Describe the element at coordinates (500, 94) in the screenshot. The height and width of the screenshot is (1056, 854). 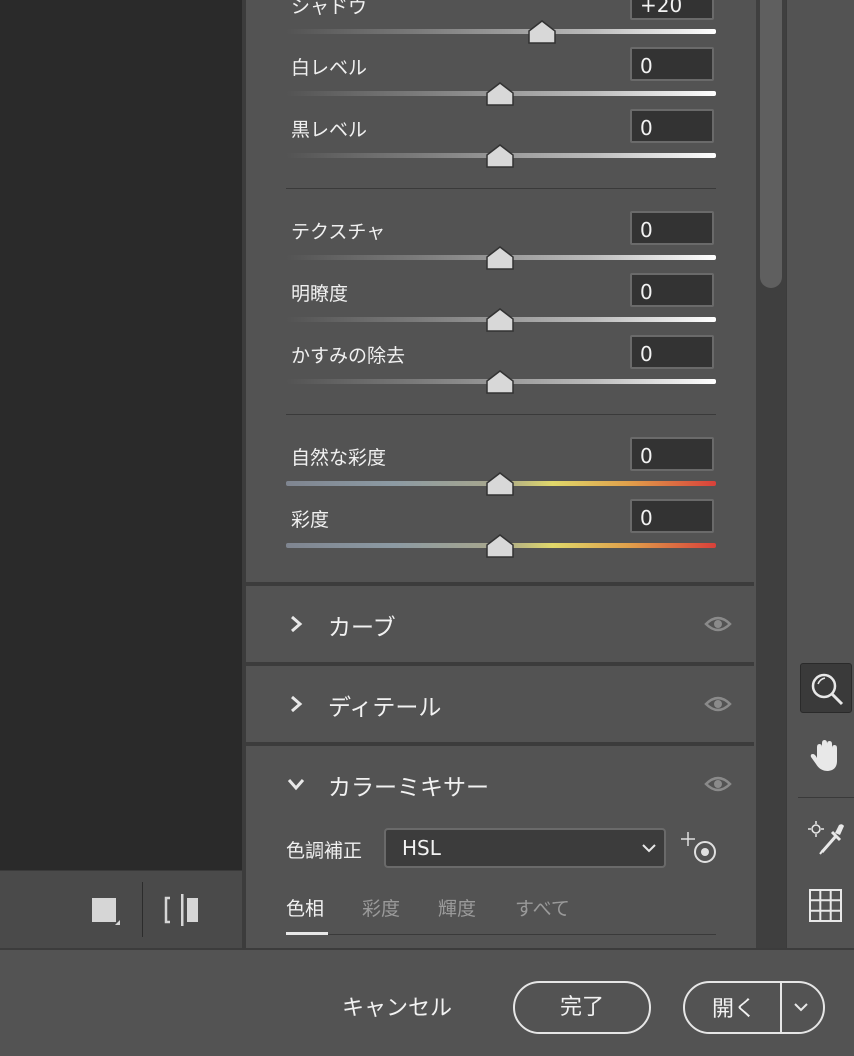
I see `whites-slider-thumb` at that location.